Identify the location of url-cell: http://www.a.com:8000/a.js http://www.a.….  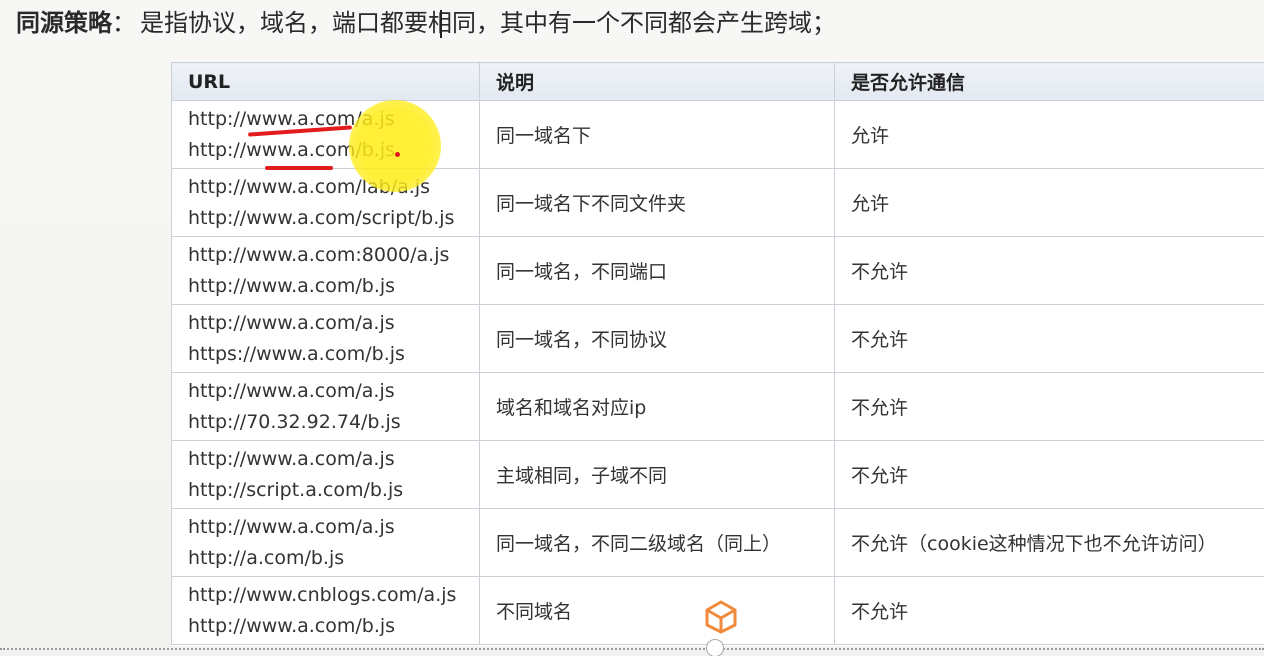
(325, 270).